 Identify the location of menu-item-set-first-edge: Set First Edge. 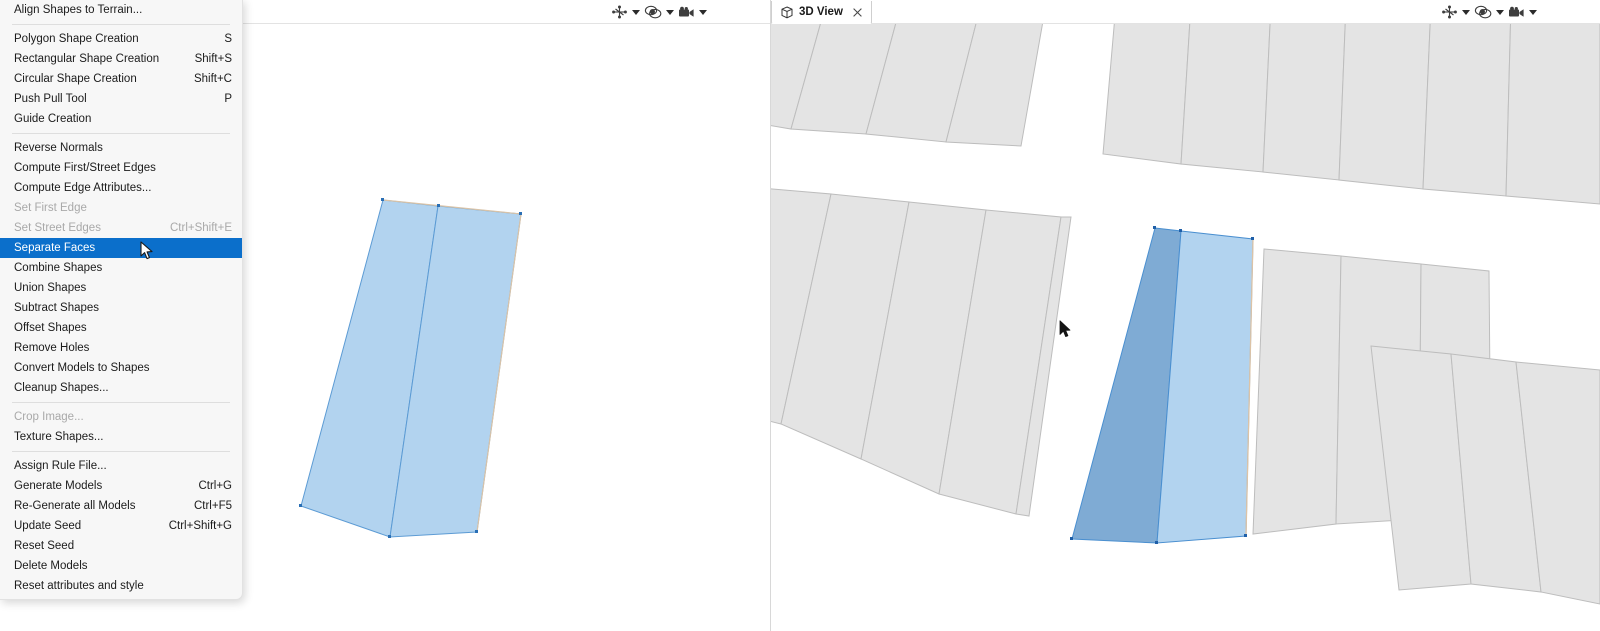
(121, 208).